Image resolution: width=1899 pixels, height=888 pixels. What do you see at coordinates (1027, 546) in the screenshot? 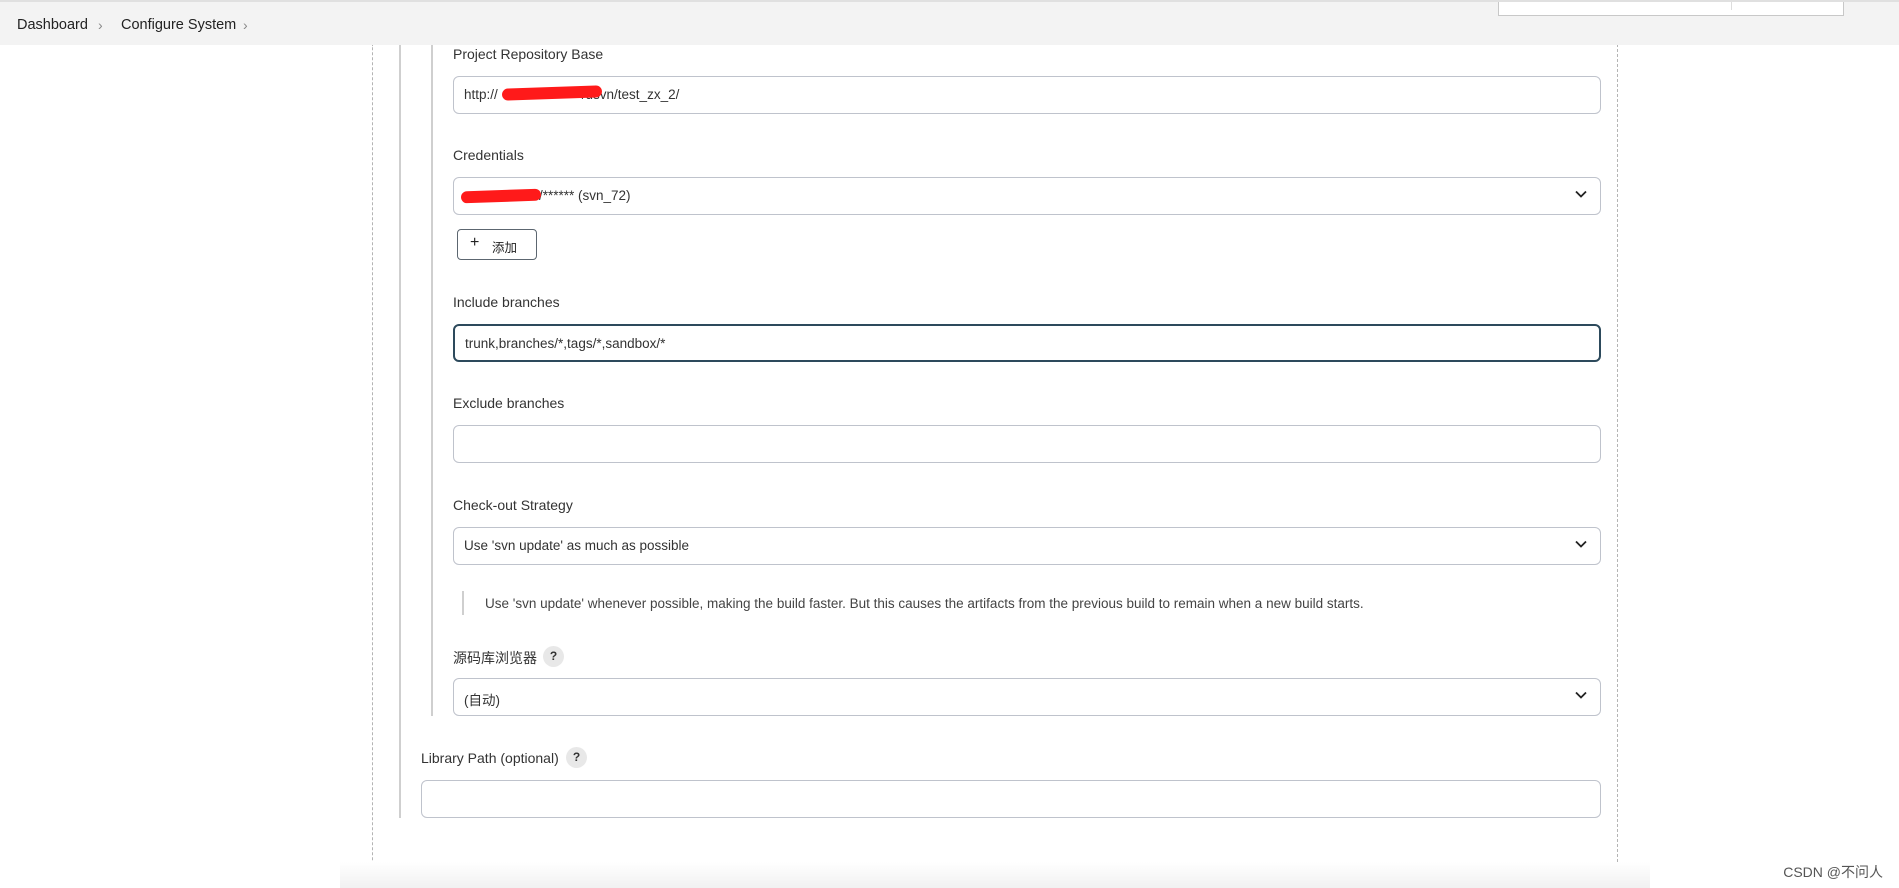
I see `checkout-strategy-select: Use 'svn update' as much as possible` at bounding box center [1027, 546].